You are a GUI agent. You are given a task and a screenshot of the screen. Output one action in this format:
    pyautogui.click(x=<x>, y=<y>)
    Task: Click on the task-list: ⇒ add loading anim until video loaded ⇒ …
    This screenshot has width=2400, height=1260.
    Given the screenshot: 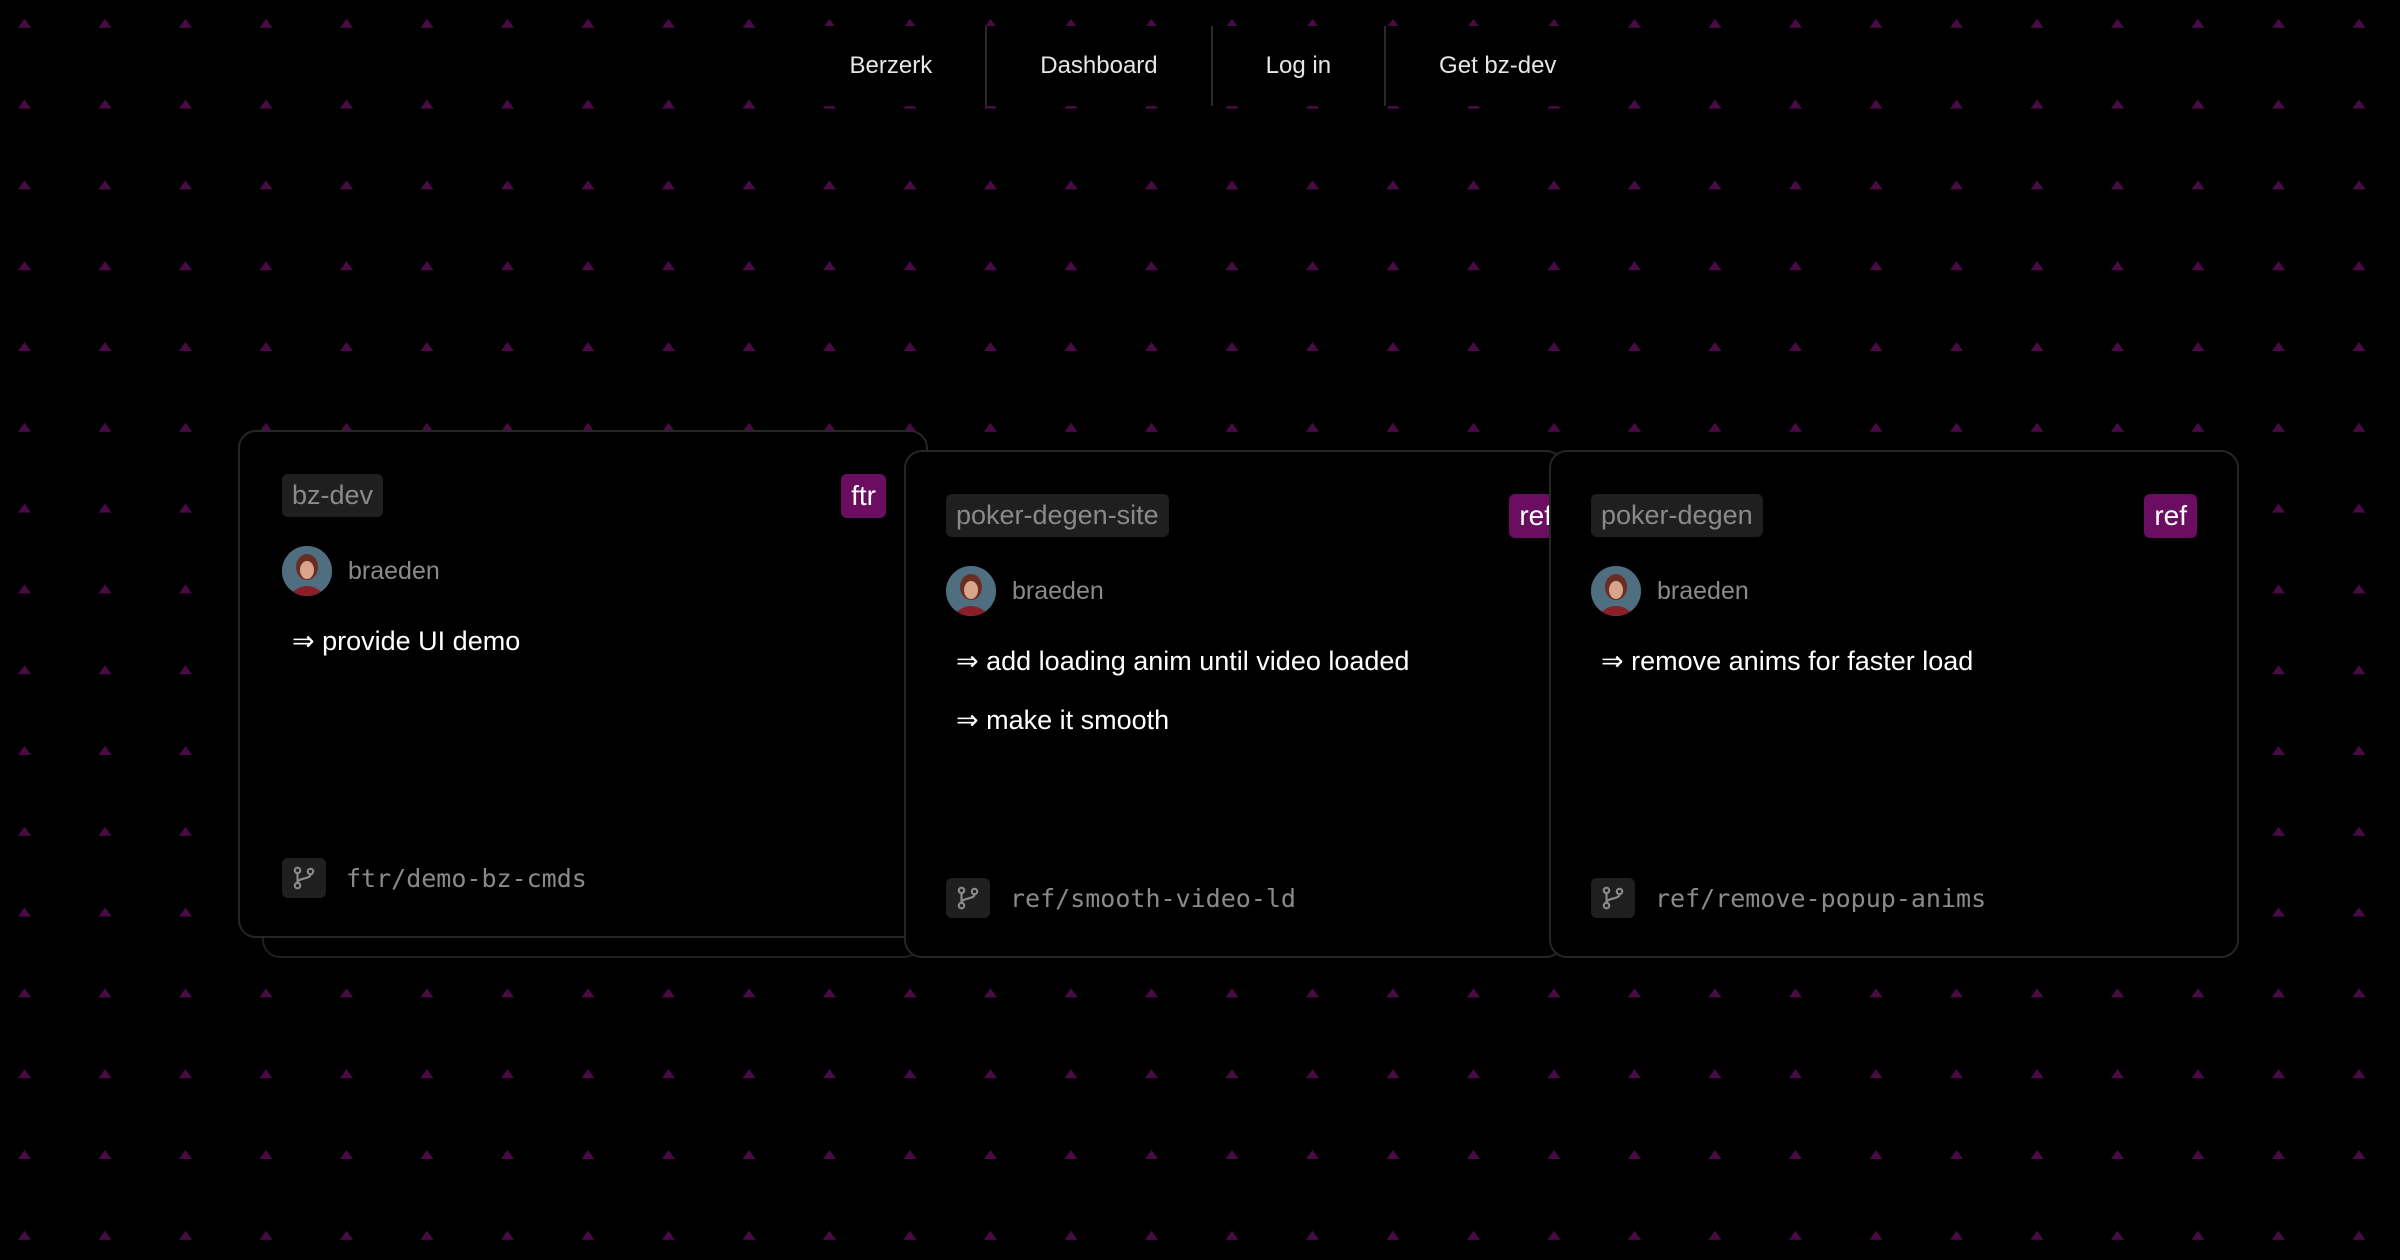 What is the action you would take?
    pyautogui.click(x=1182, y=705)
    